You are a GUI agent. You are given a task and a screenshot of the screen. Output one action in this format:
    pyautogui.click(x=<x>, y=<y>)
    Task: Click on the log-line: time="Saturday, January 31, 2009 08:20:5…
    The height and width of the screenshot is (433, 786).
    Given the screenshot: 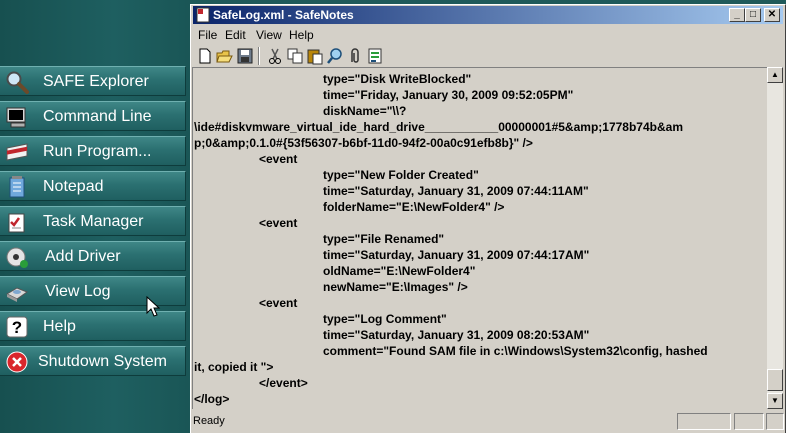 What is the action you would take?
    pyautogui.click(x=456, y=335)
    